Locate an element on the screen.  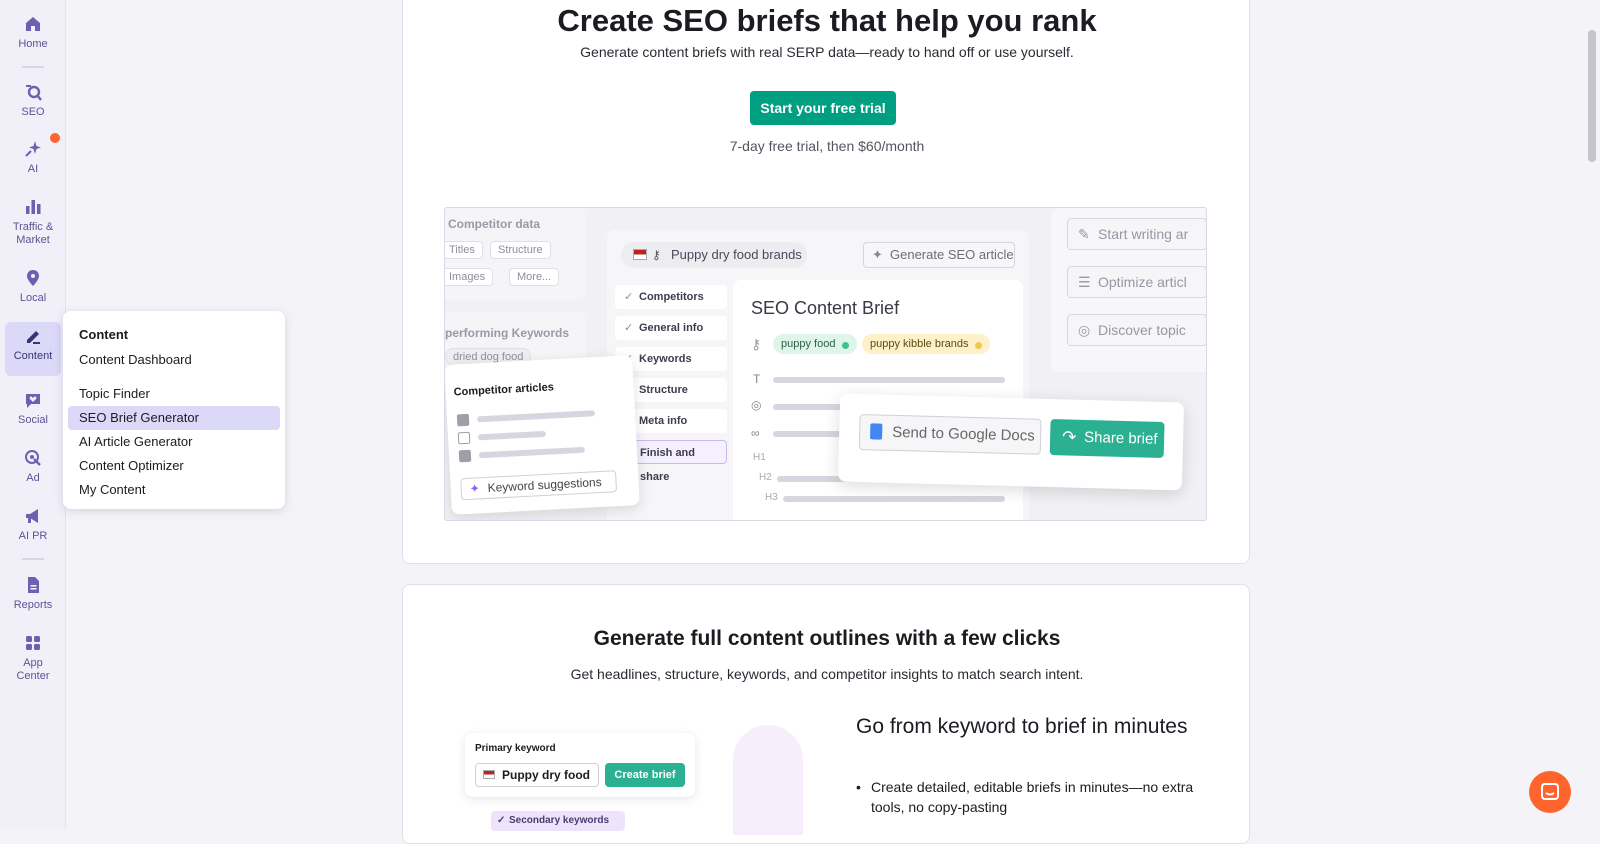
heading-h1: H1 is located at coordinates (759, 457).